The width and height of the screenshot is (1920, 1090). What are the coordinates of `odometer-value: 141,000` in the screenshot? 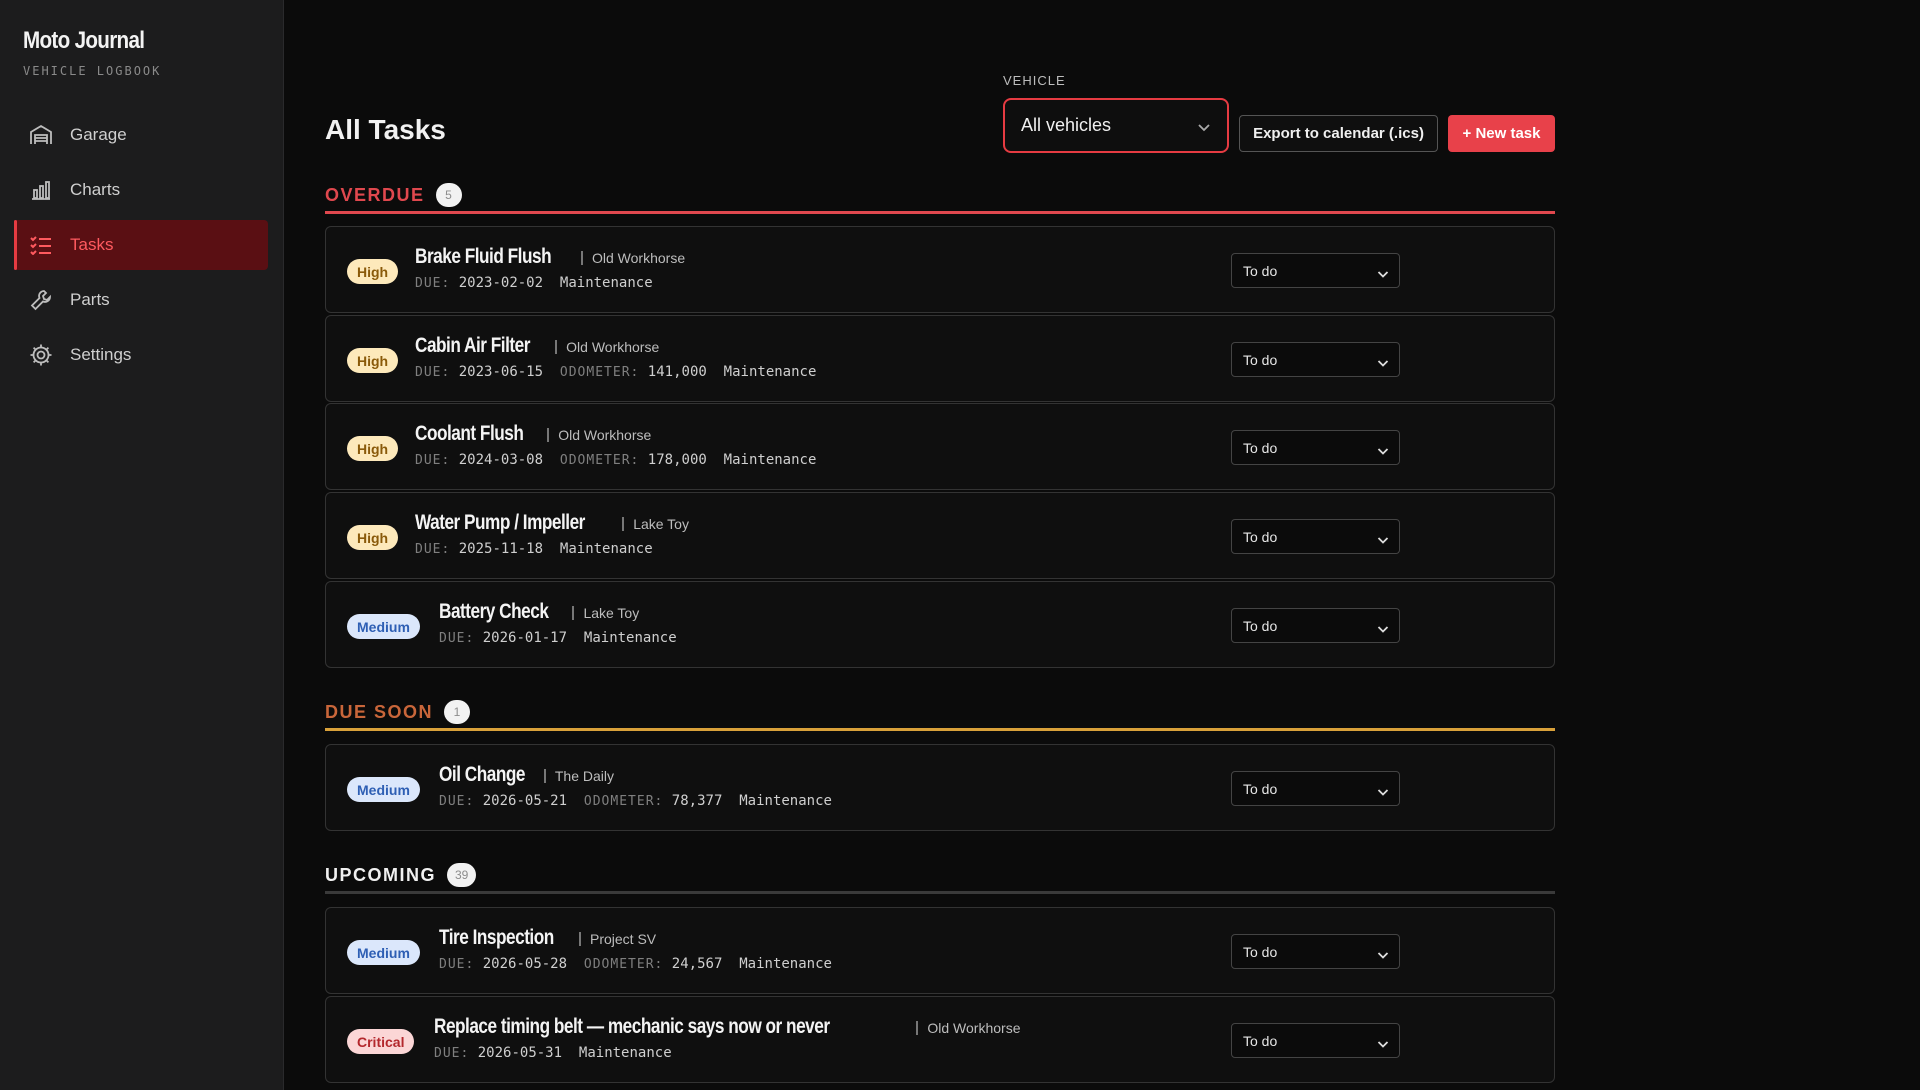 It's located at (677, 372).